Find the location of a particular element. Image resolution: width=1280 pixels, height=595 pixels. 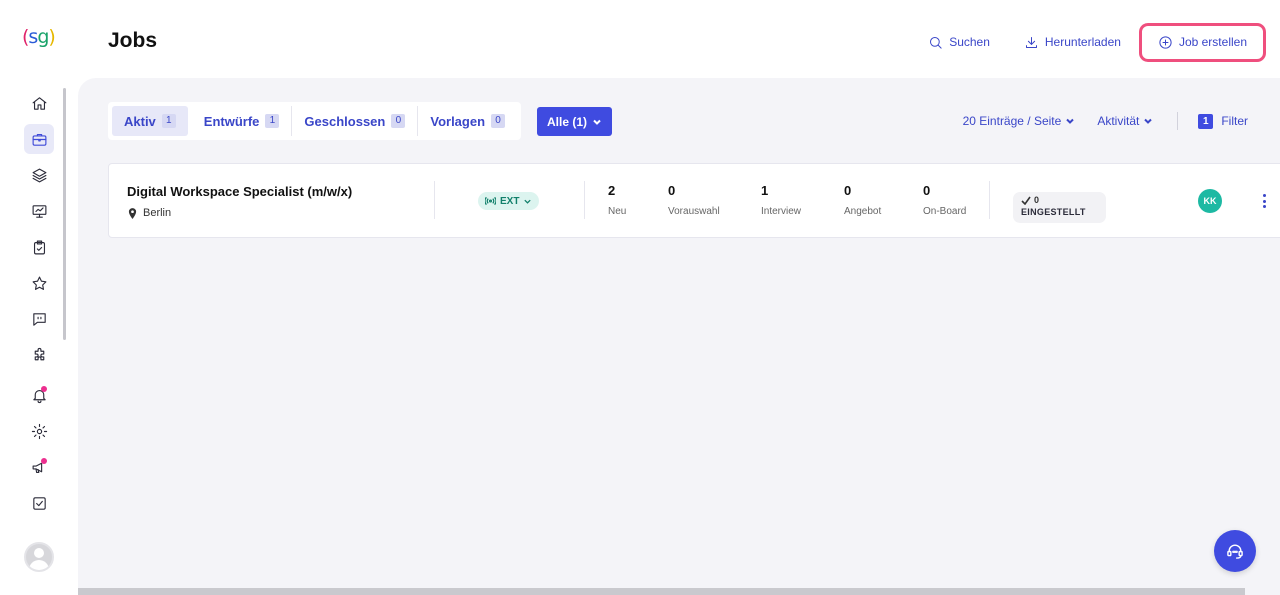

download-button: Herunterladen is located at coordinates (1072, 42).